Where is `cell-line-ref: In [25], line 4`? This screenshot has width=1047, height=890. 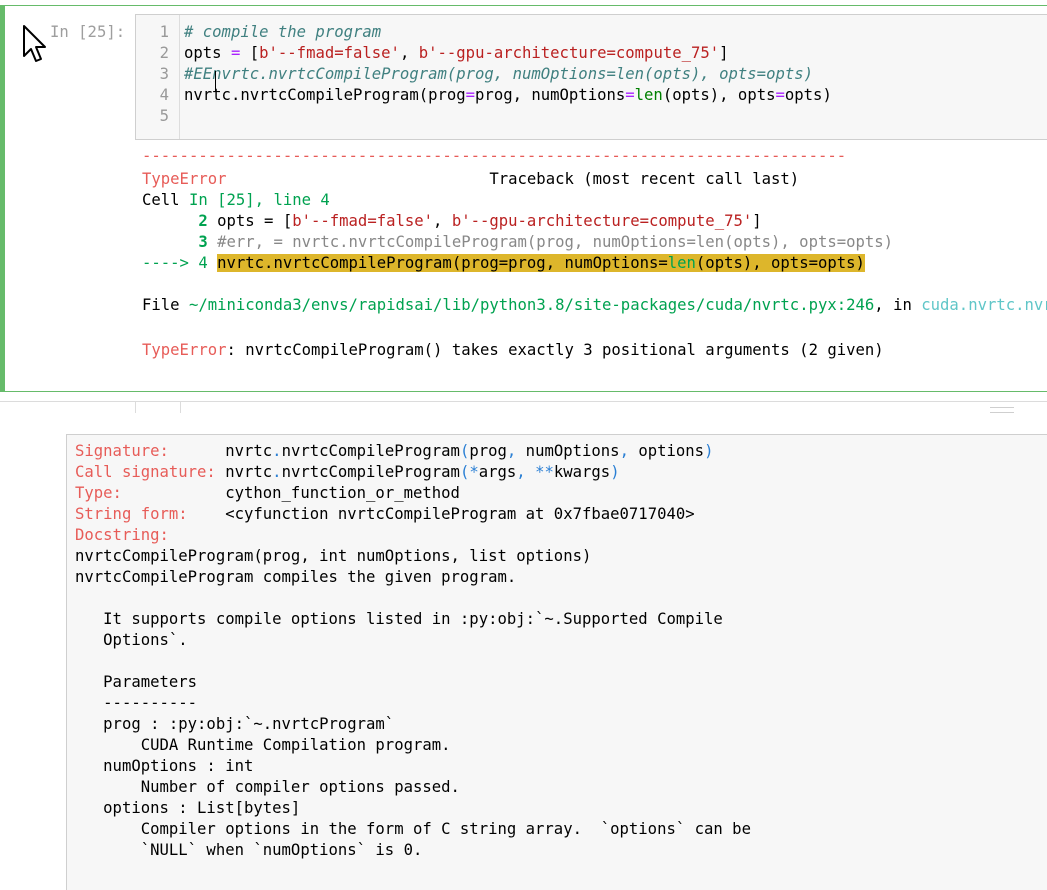
cell-line-ref: In [25], line 4 is located at coordinates (259, 200).